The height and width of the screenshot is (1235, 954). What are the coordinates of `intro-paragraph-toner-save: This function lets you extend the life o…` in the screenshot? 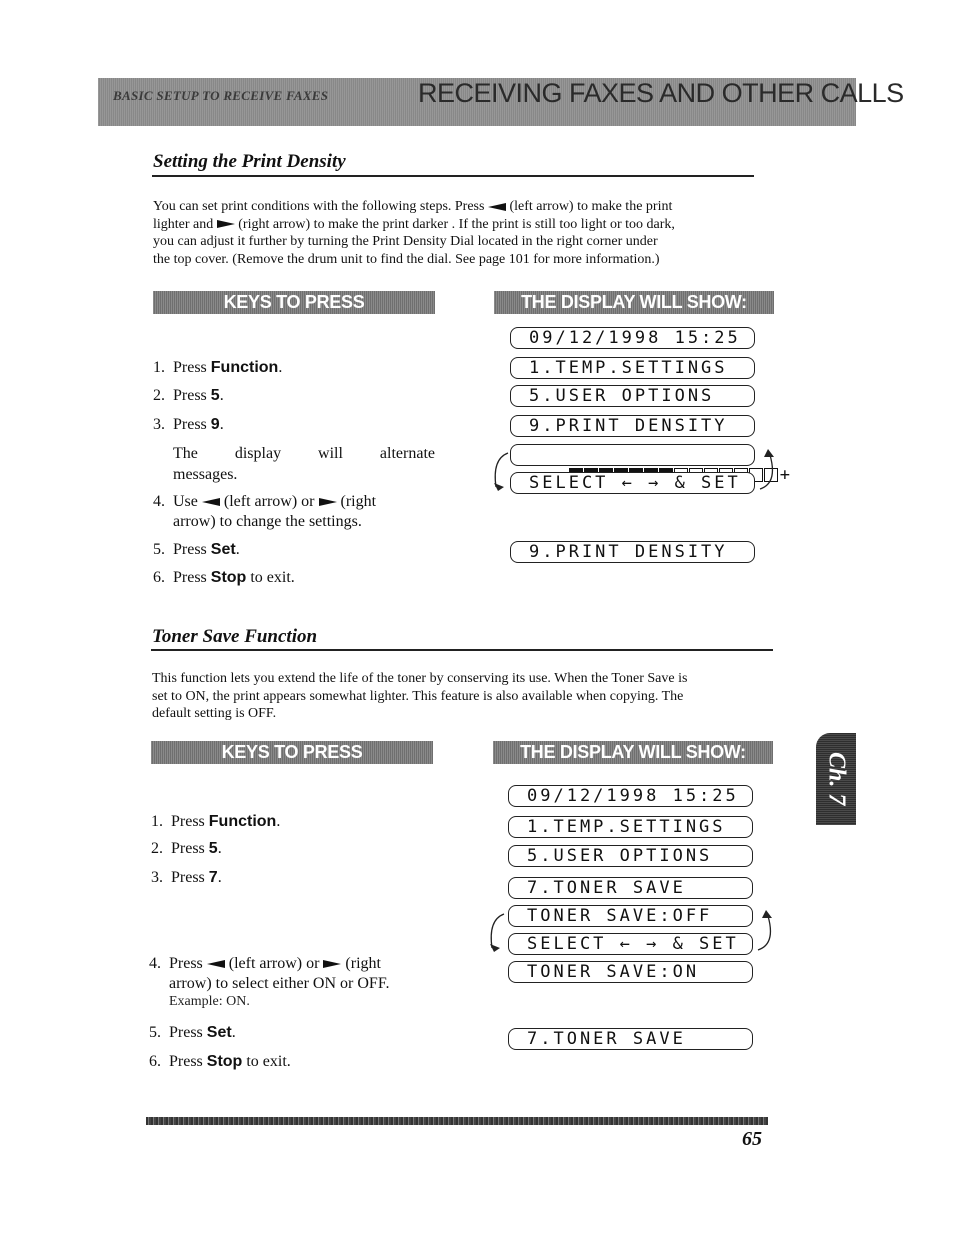 It's located at (463, 696).